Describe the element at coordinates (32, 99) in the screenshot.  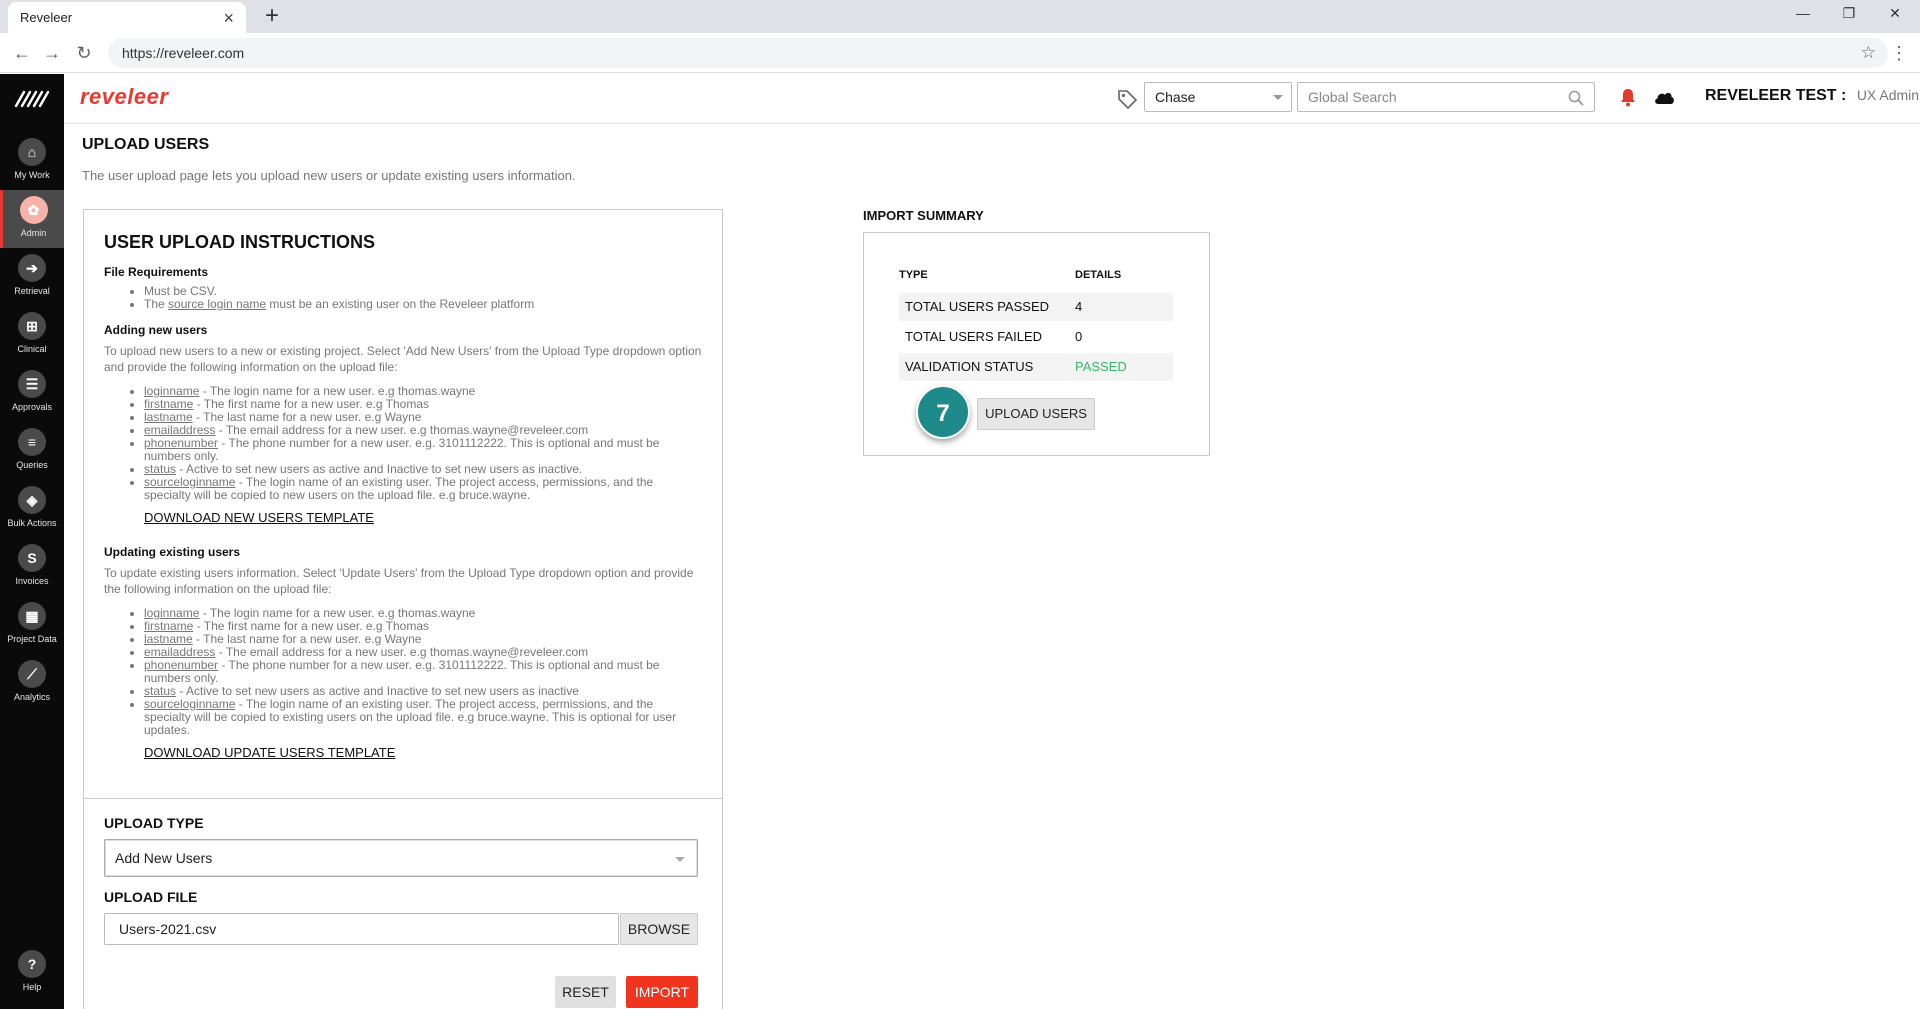
I see `reveleer-logo-mark` at that location.